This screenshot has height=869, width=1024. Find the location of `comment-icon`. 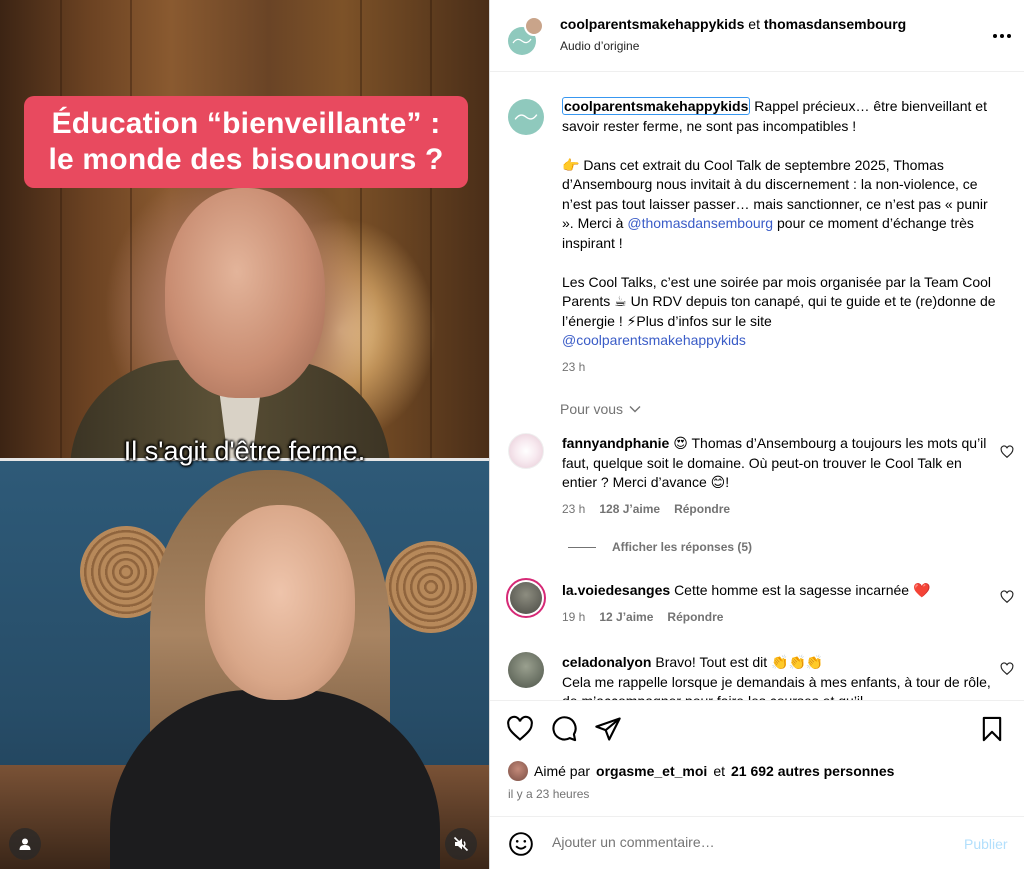

comment-icon is located at coordinates (564, 729).